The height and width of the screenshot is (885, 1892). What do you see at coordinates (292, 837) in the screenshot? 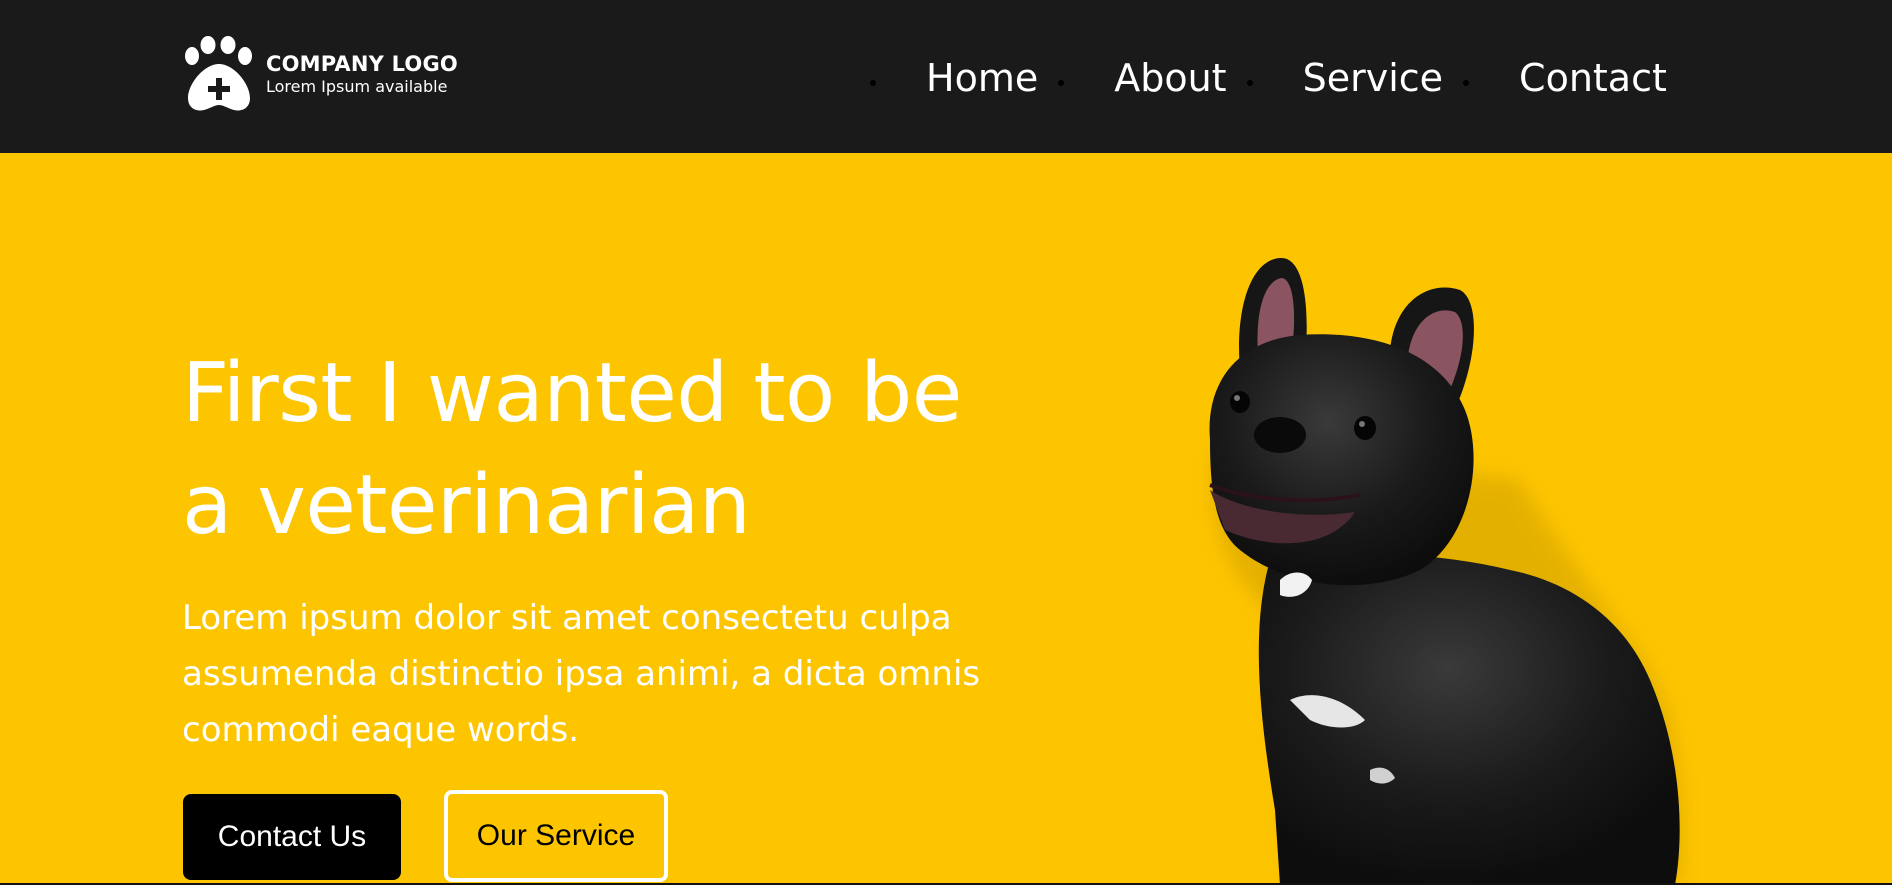
I see `contact-us-button: Contact Us` at bounding box center [292, 837].